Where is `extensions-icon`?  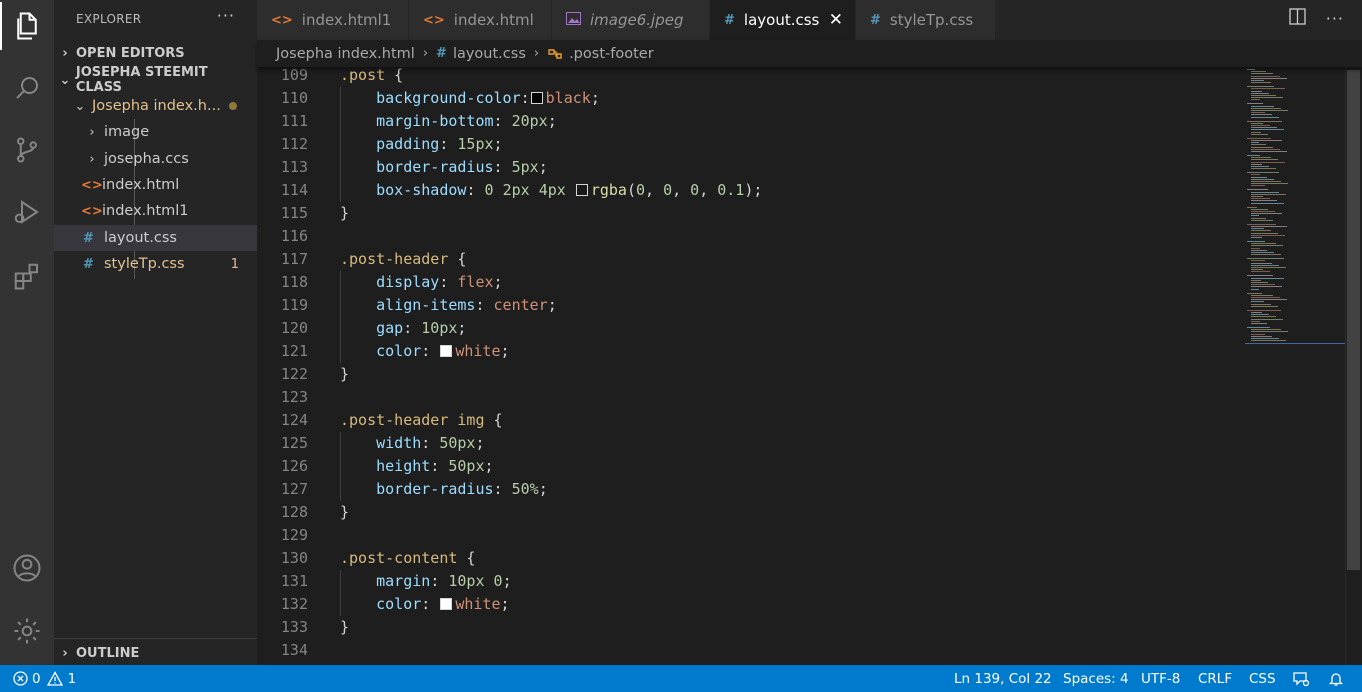
extensions-icon is located at coordinates (27, 276).